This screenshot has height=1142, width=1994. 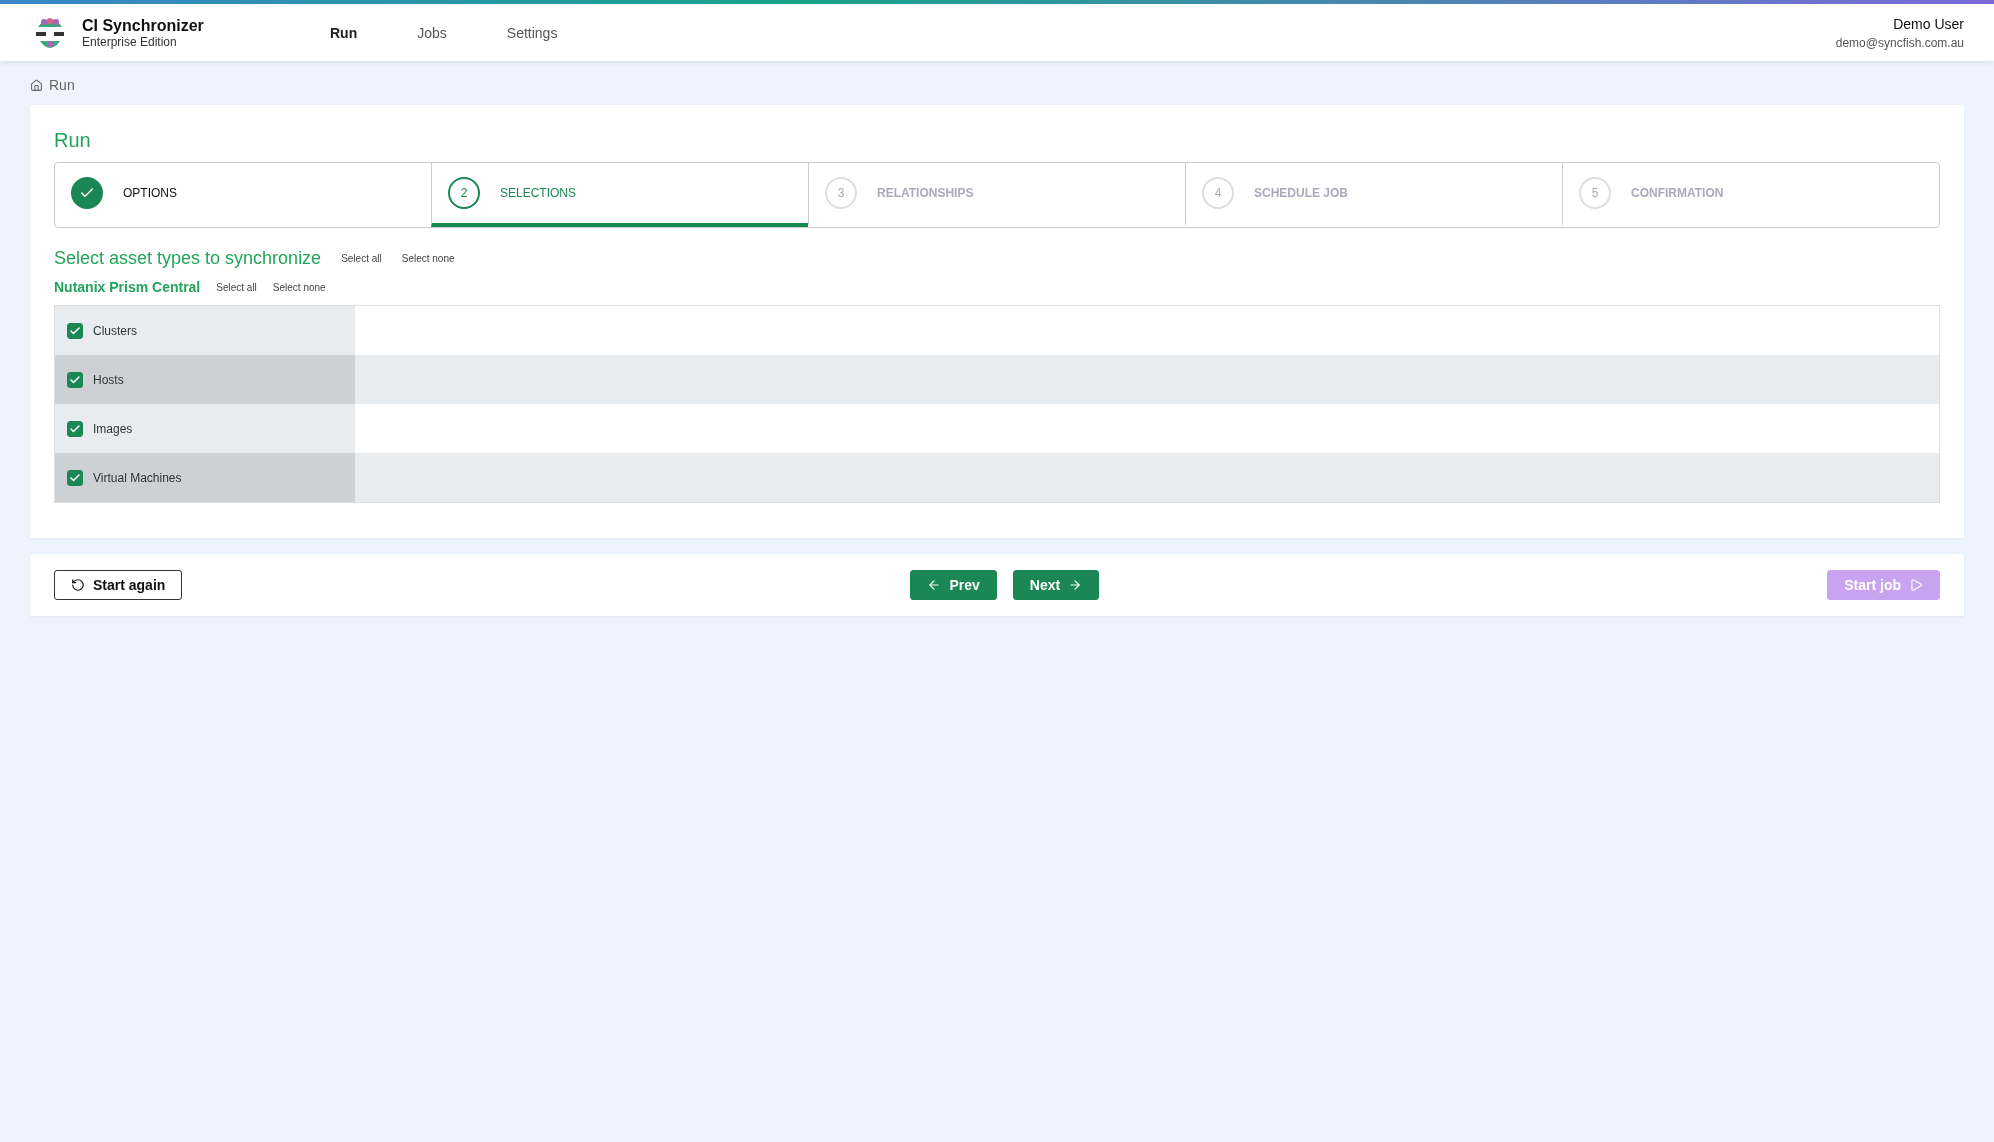 I want to click on play-icon, so click(x=1916, y=585).